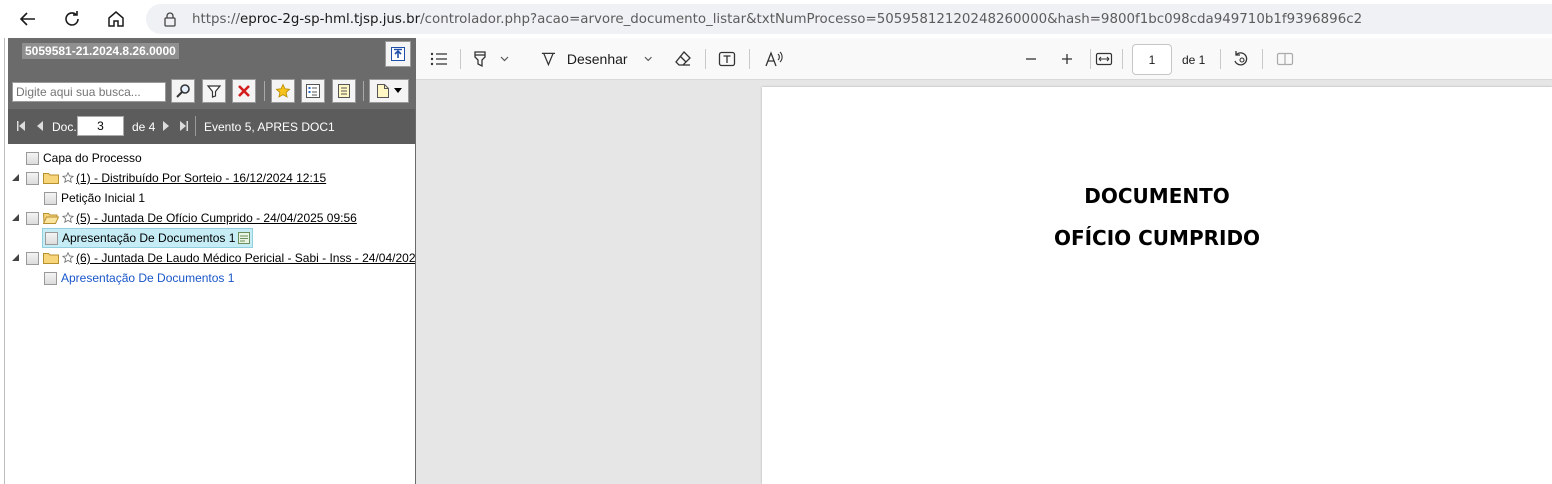 The width and height of the screenshot is (1552, 484). I want to click on home-button, so click(116, 19).